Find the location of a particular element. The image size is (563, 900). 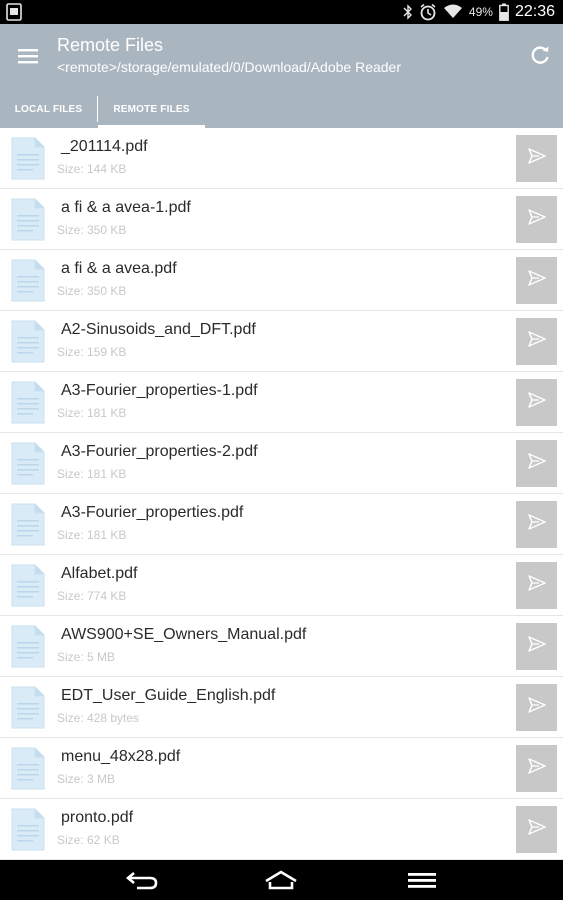

tab-local-files: LOCAL FILES is located at coordinates (48, 109).